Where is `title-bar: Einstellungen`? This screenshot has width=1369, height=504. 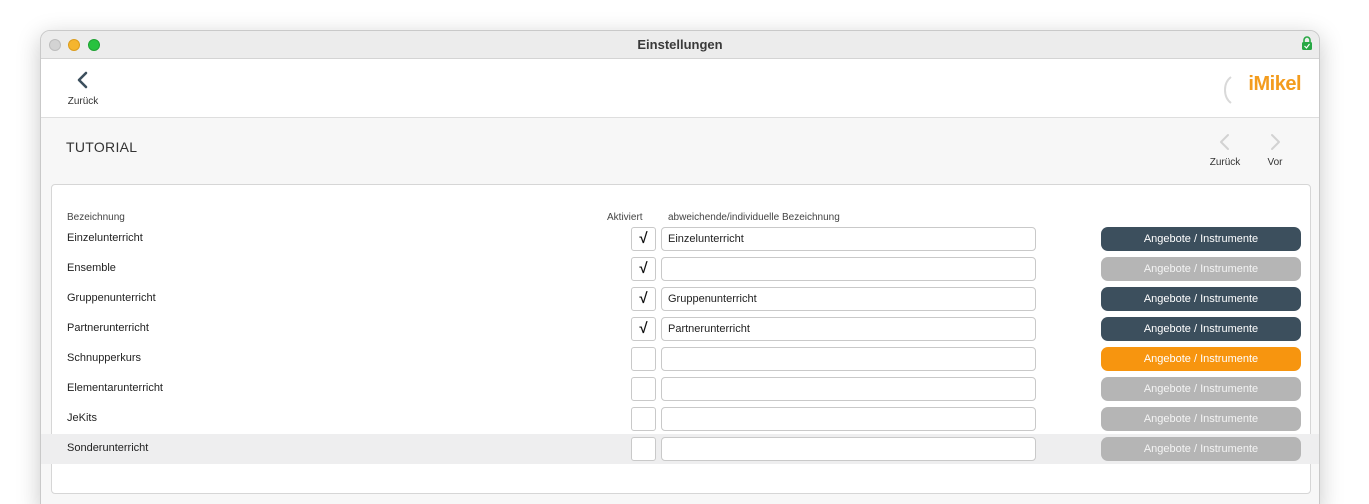
title-bar: Einstellungen is located at coordinates (680, 45).